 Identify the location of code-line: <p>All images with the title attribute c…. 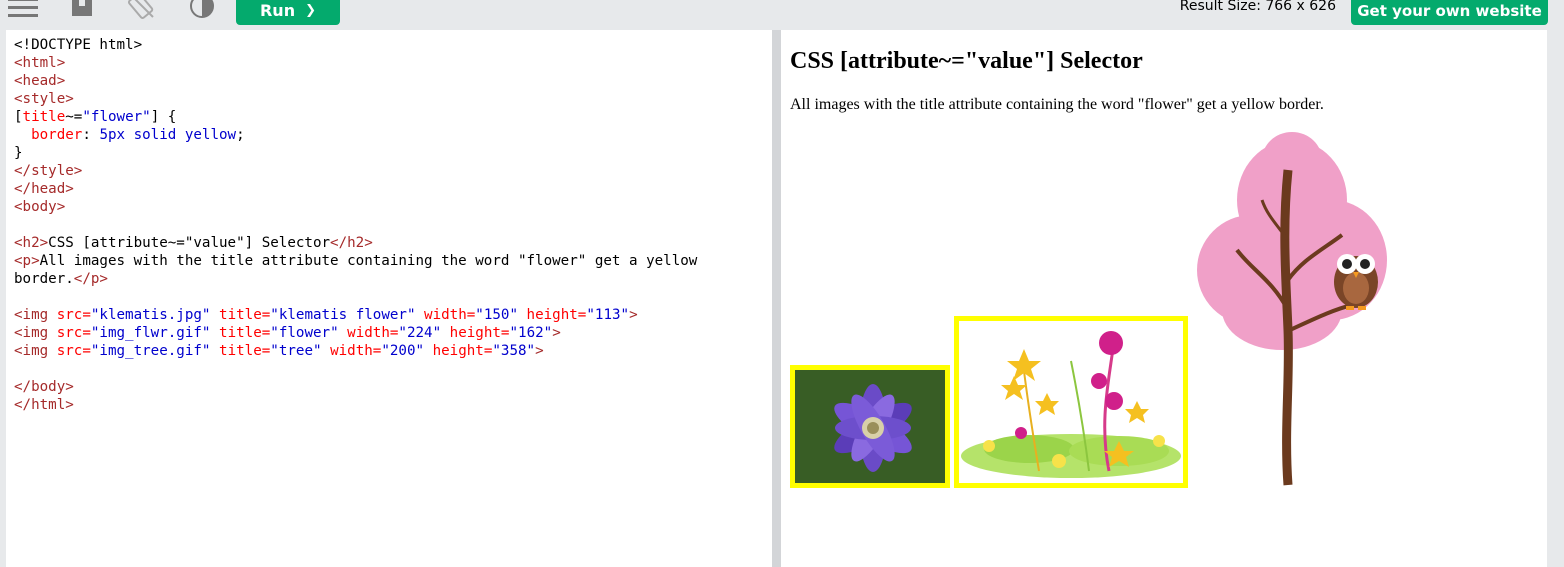
(393, 261).